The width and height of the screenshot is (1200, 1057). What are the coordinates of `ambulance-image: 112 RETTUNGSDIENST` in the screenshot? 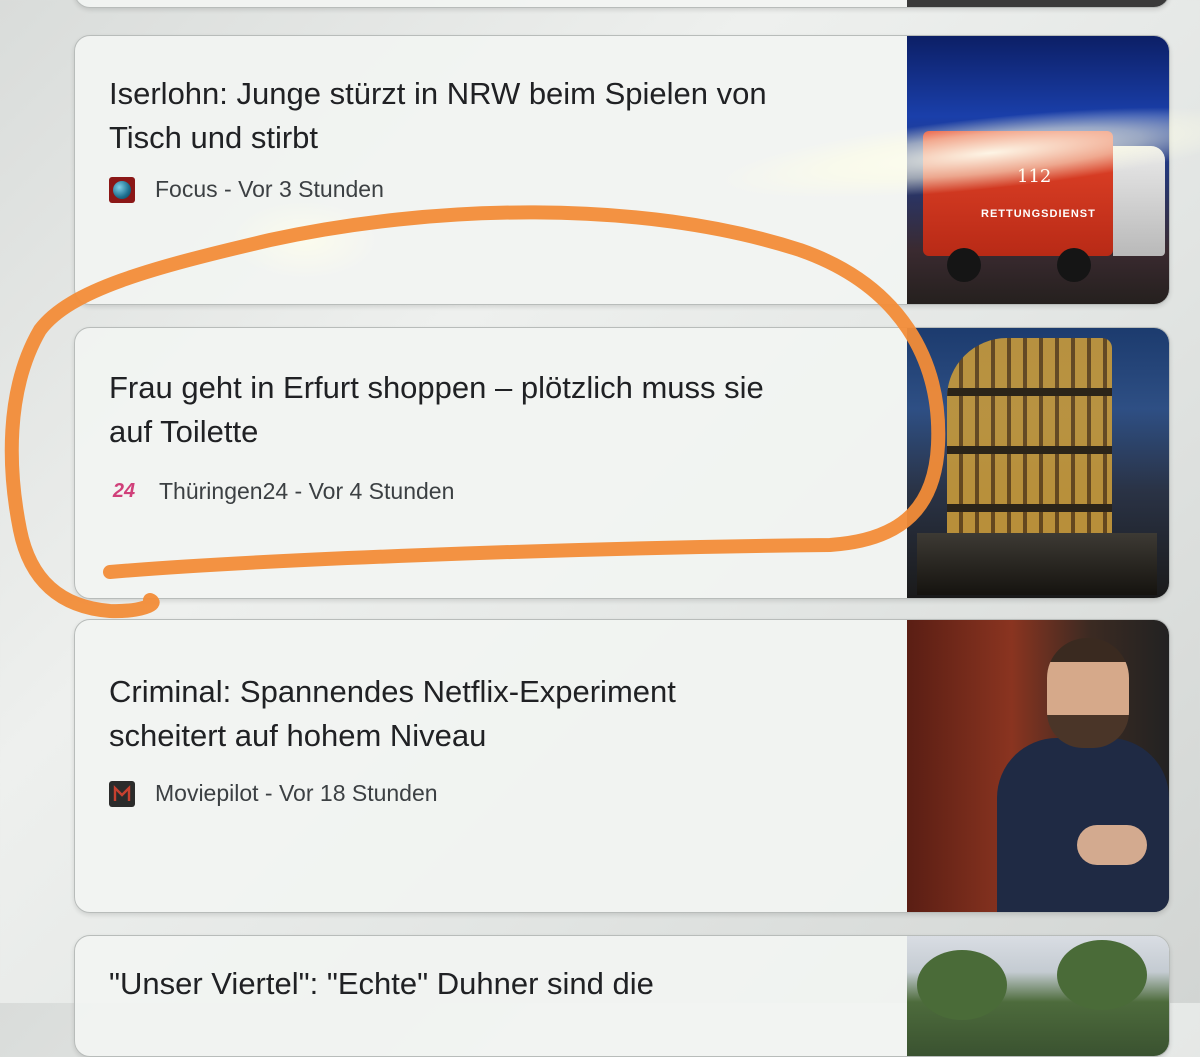 It's located at (1038, 170).